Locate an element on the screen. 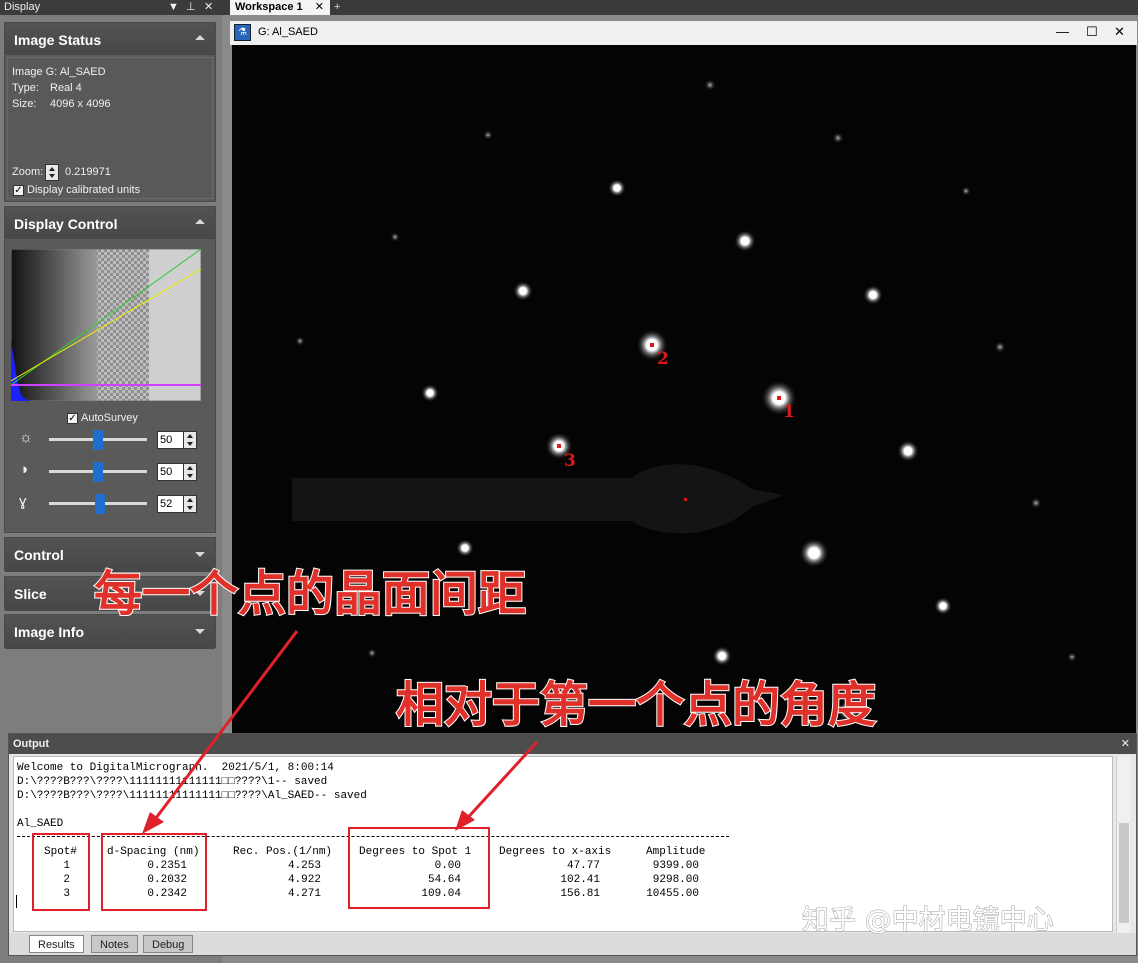  output-line: Al_SAED is located at coordinates (40, 824).